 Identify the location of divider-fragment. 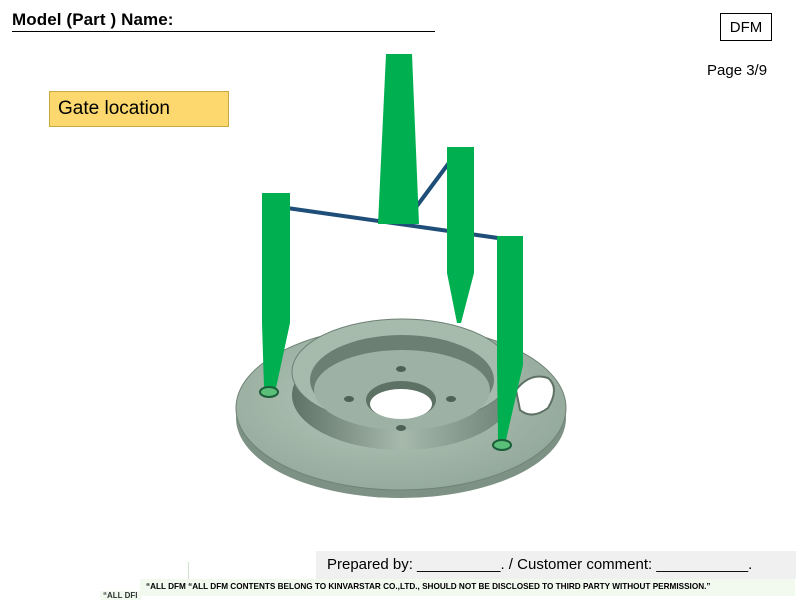
(188, 571).